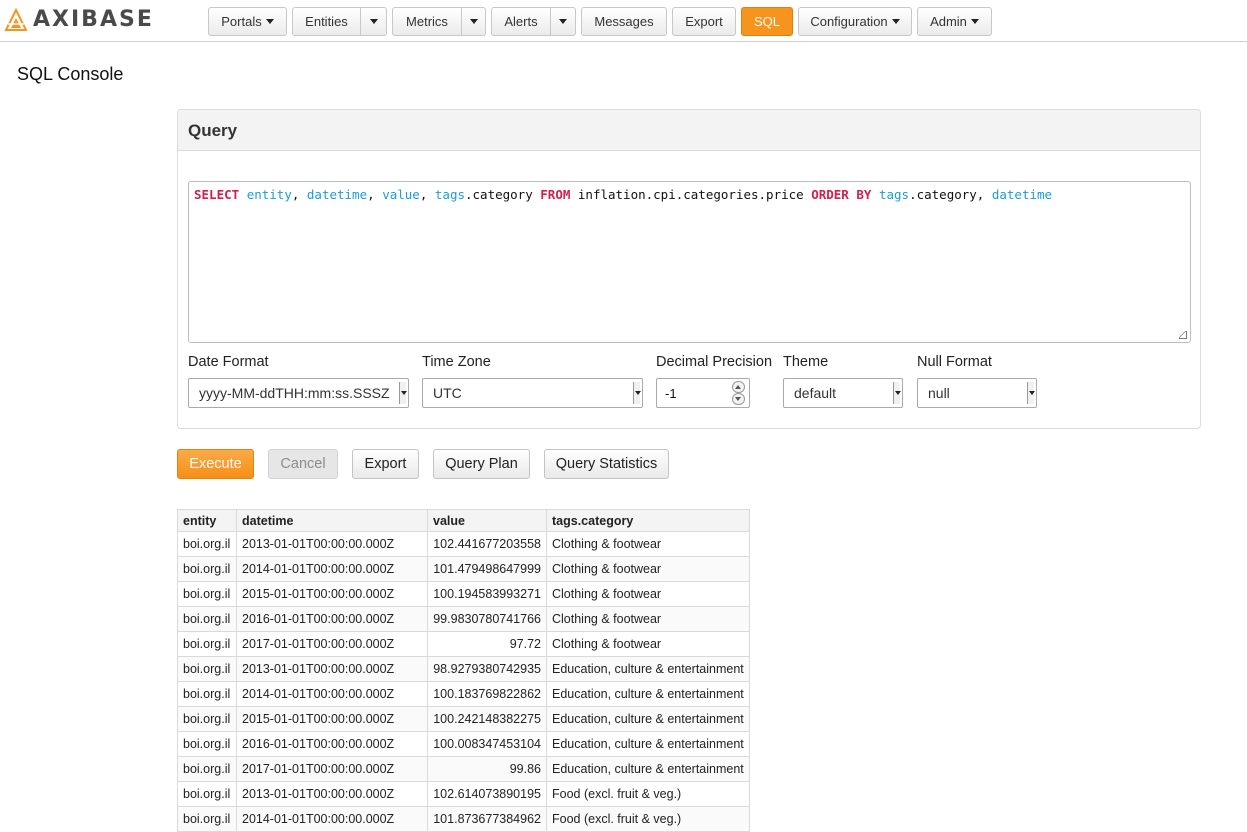 The width and height of the screenshot is (1247, 832). I want to click on nav-alerts-button: Alerts, so click(521, 21).